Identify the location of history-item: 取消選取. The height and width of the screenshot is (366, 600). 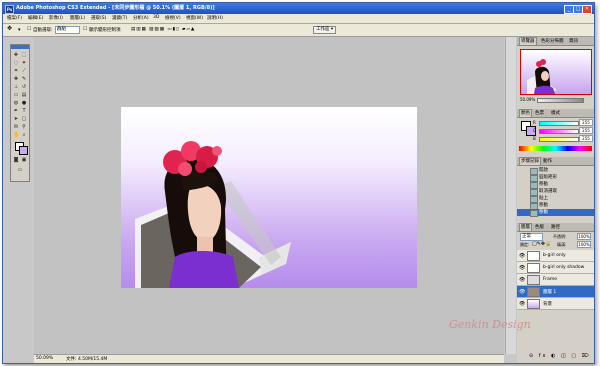
(555, 192).